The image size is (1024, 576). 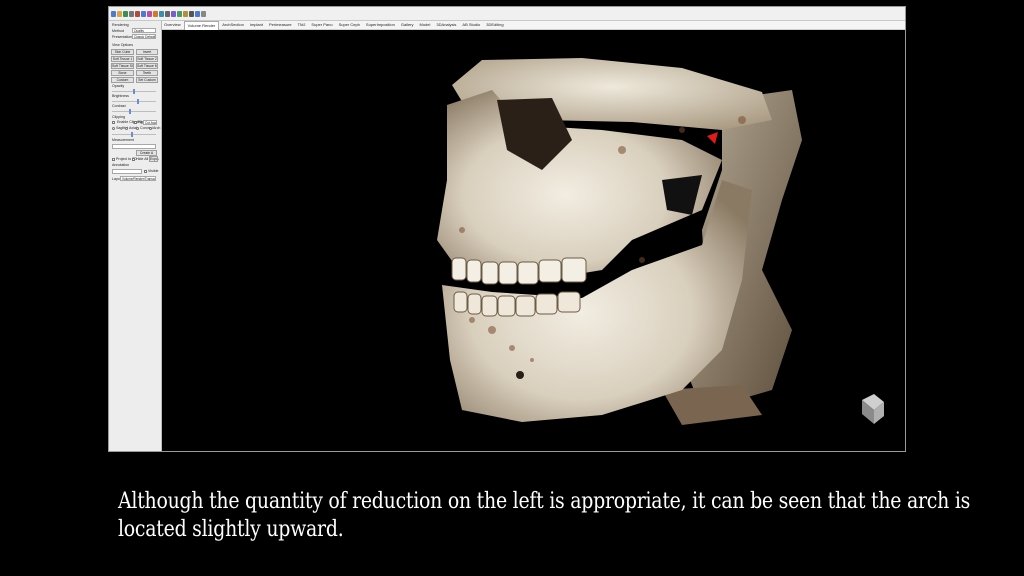 What do you see at coordinates (113, 122) in the screenshot?
I see `enable-clipping-checkbox` at bounding box center [113, 122].